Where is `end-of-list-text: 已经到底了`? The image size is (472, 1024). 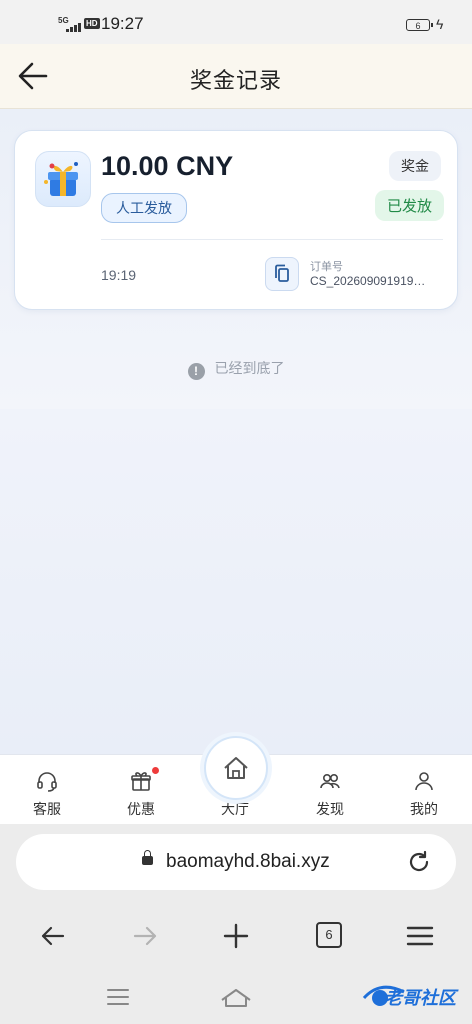
end-of-list-text: 已经到底了 is located at coordinates (249, 368).